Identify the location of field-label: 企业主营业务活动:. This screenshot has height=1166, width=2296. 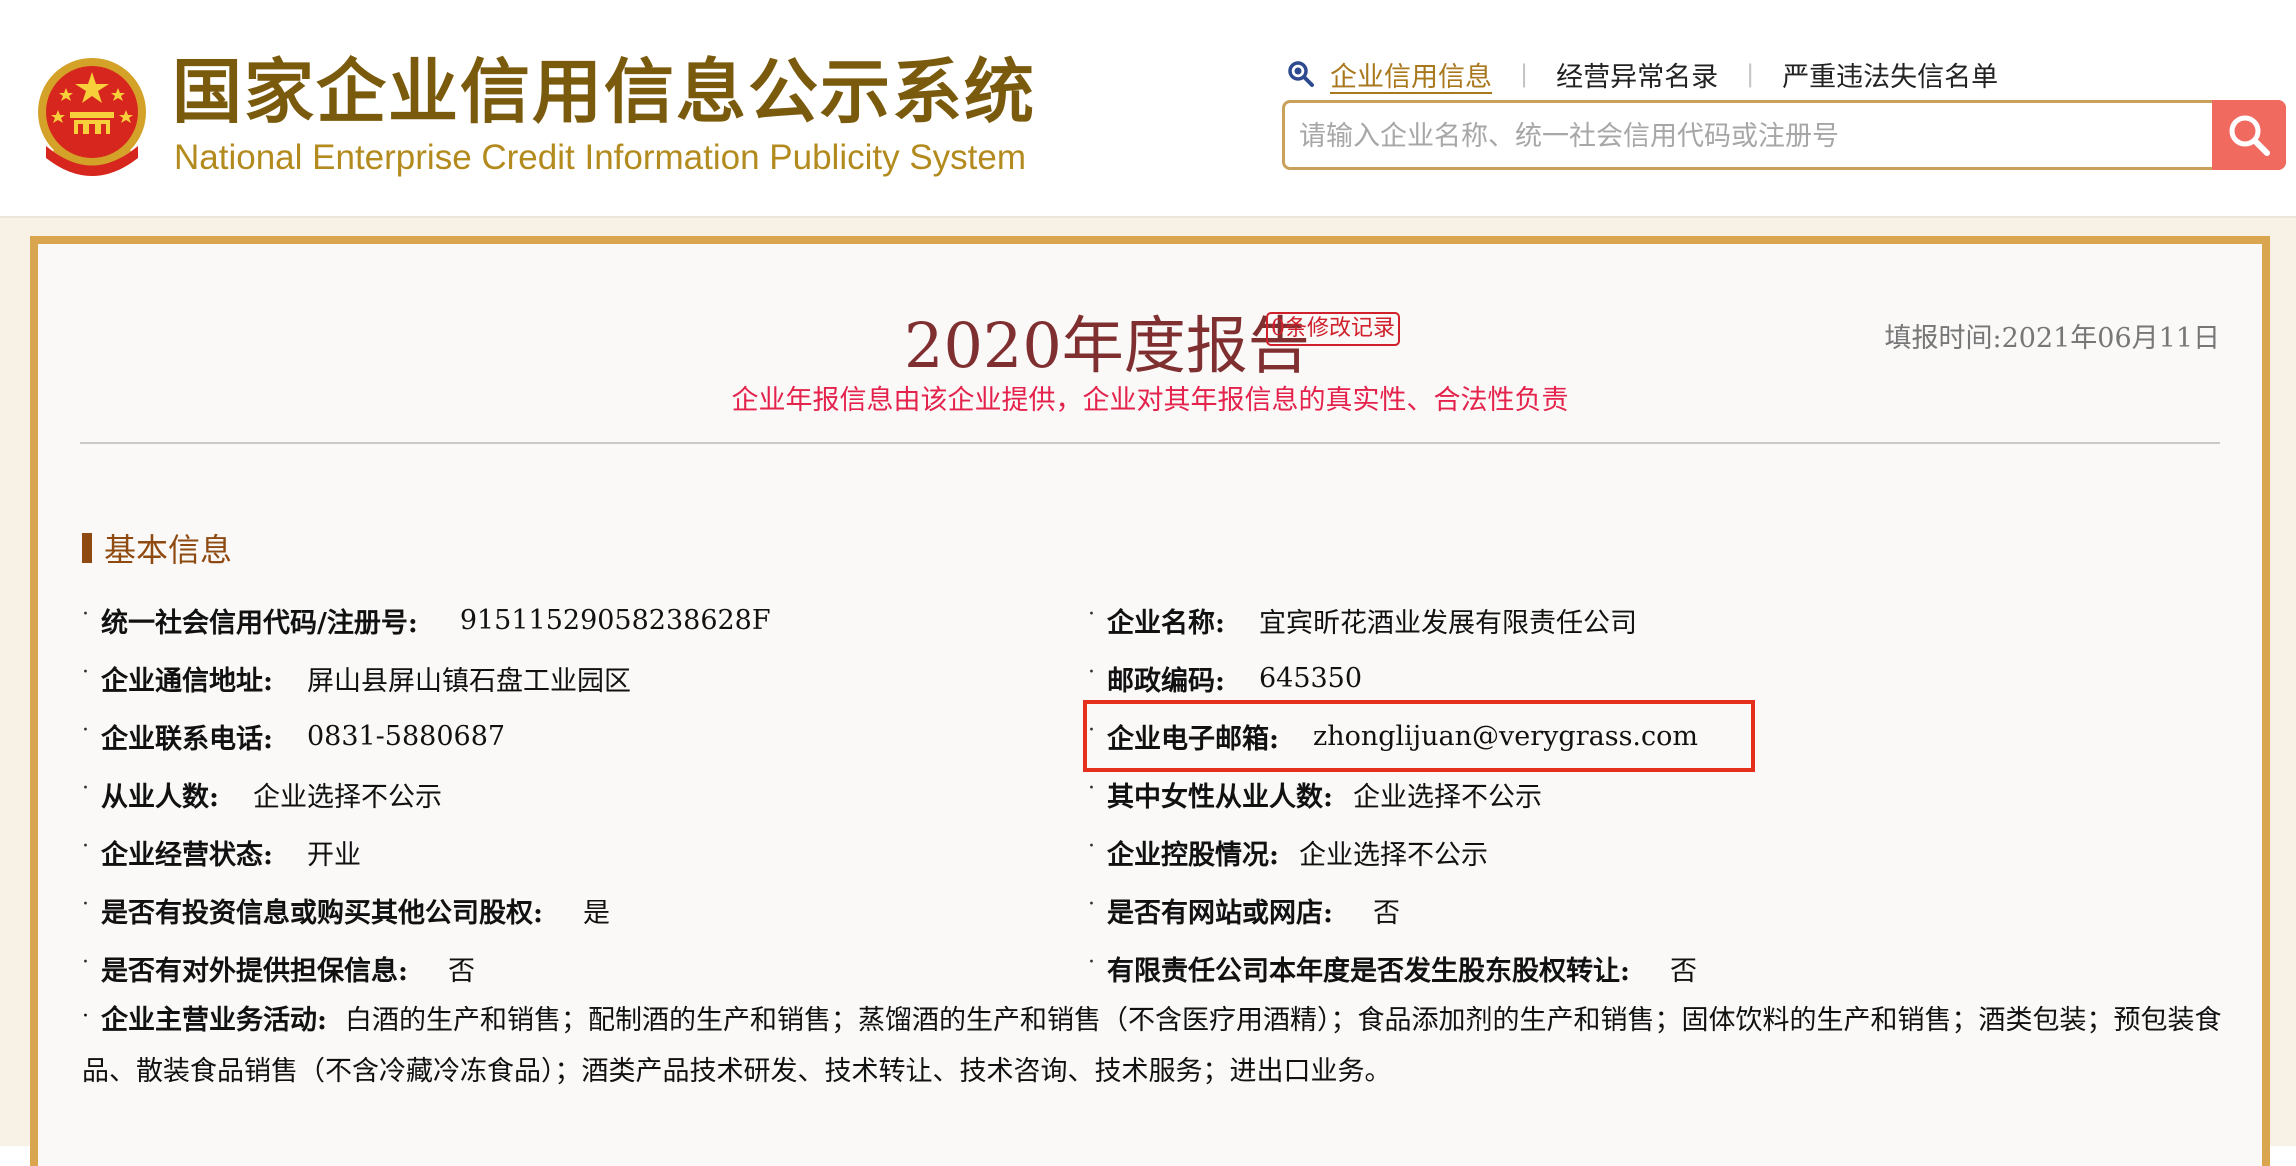
(214, 1020).